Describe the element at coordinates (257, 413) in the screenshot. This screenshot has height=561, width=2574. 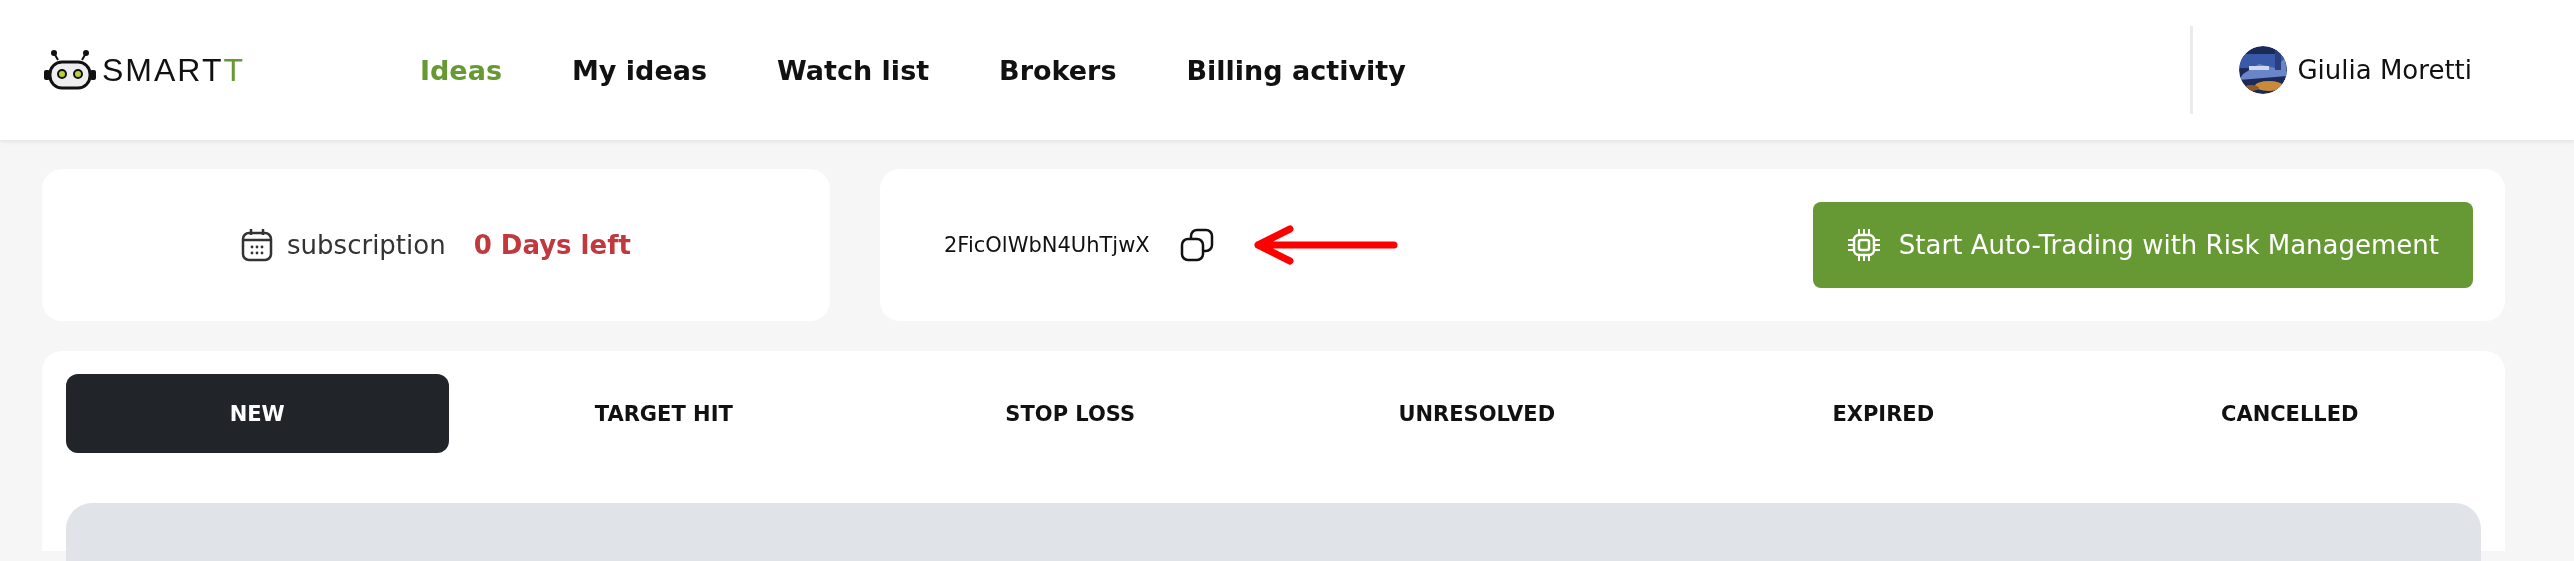
I see `status-tab: NEW` at that location.